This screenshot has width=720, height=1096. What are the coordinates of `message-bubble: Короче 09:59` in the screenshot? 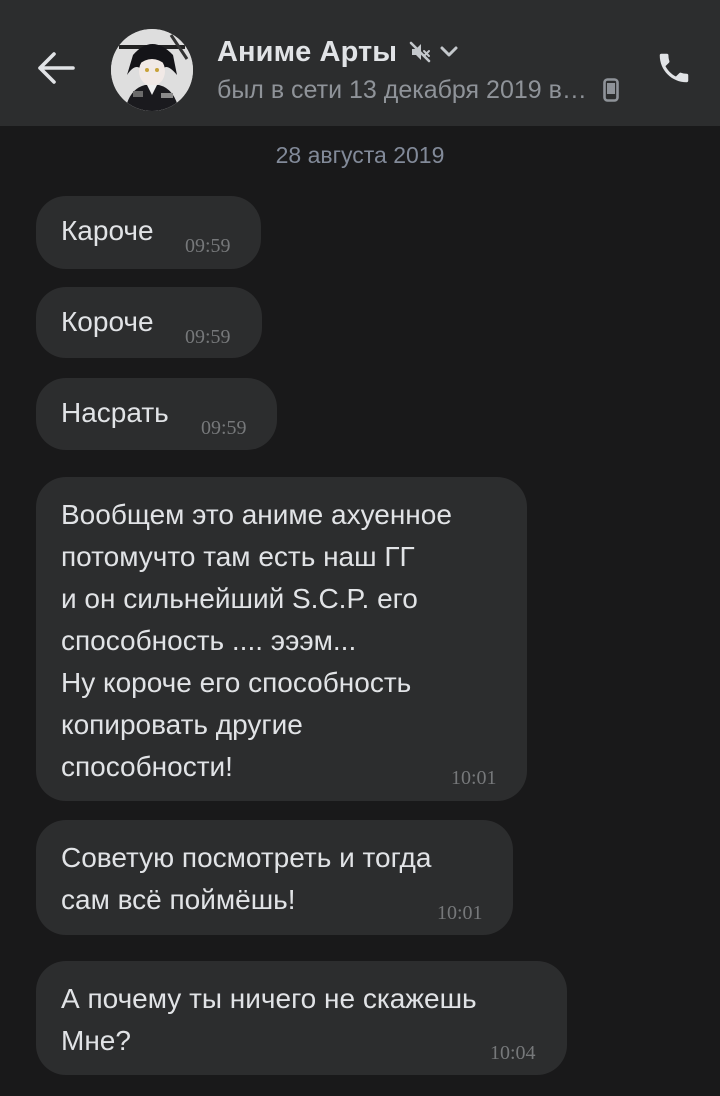 It's located at (149, 322).